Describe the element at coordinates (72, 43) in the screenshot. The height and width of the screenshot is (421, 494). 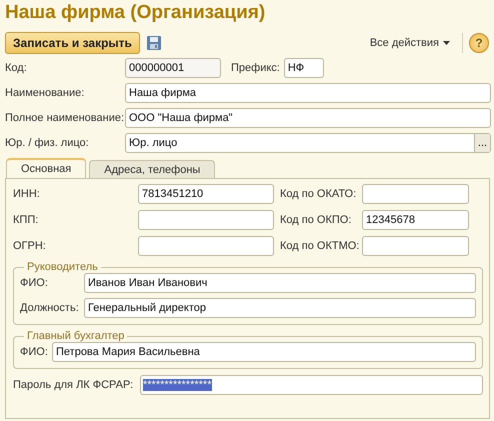
I see `save-close-button: Записать и закрыть` at that location.